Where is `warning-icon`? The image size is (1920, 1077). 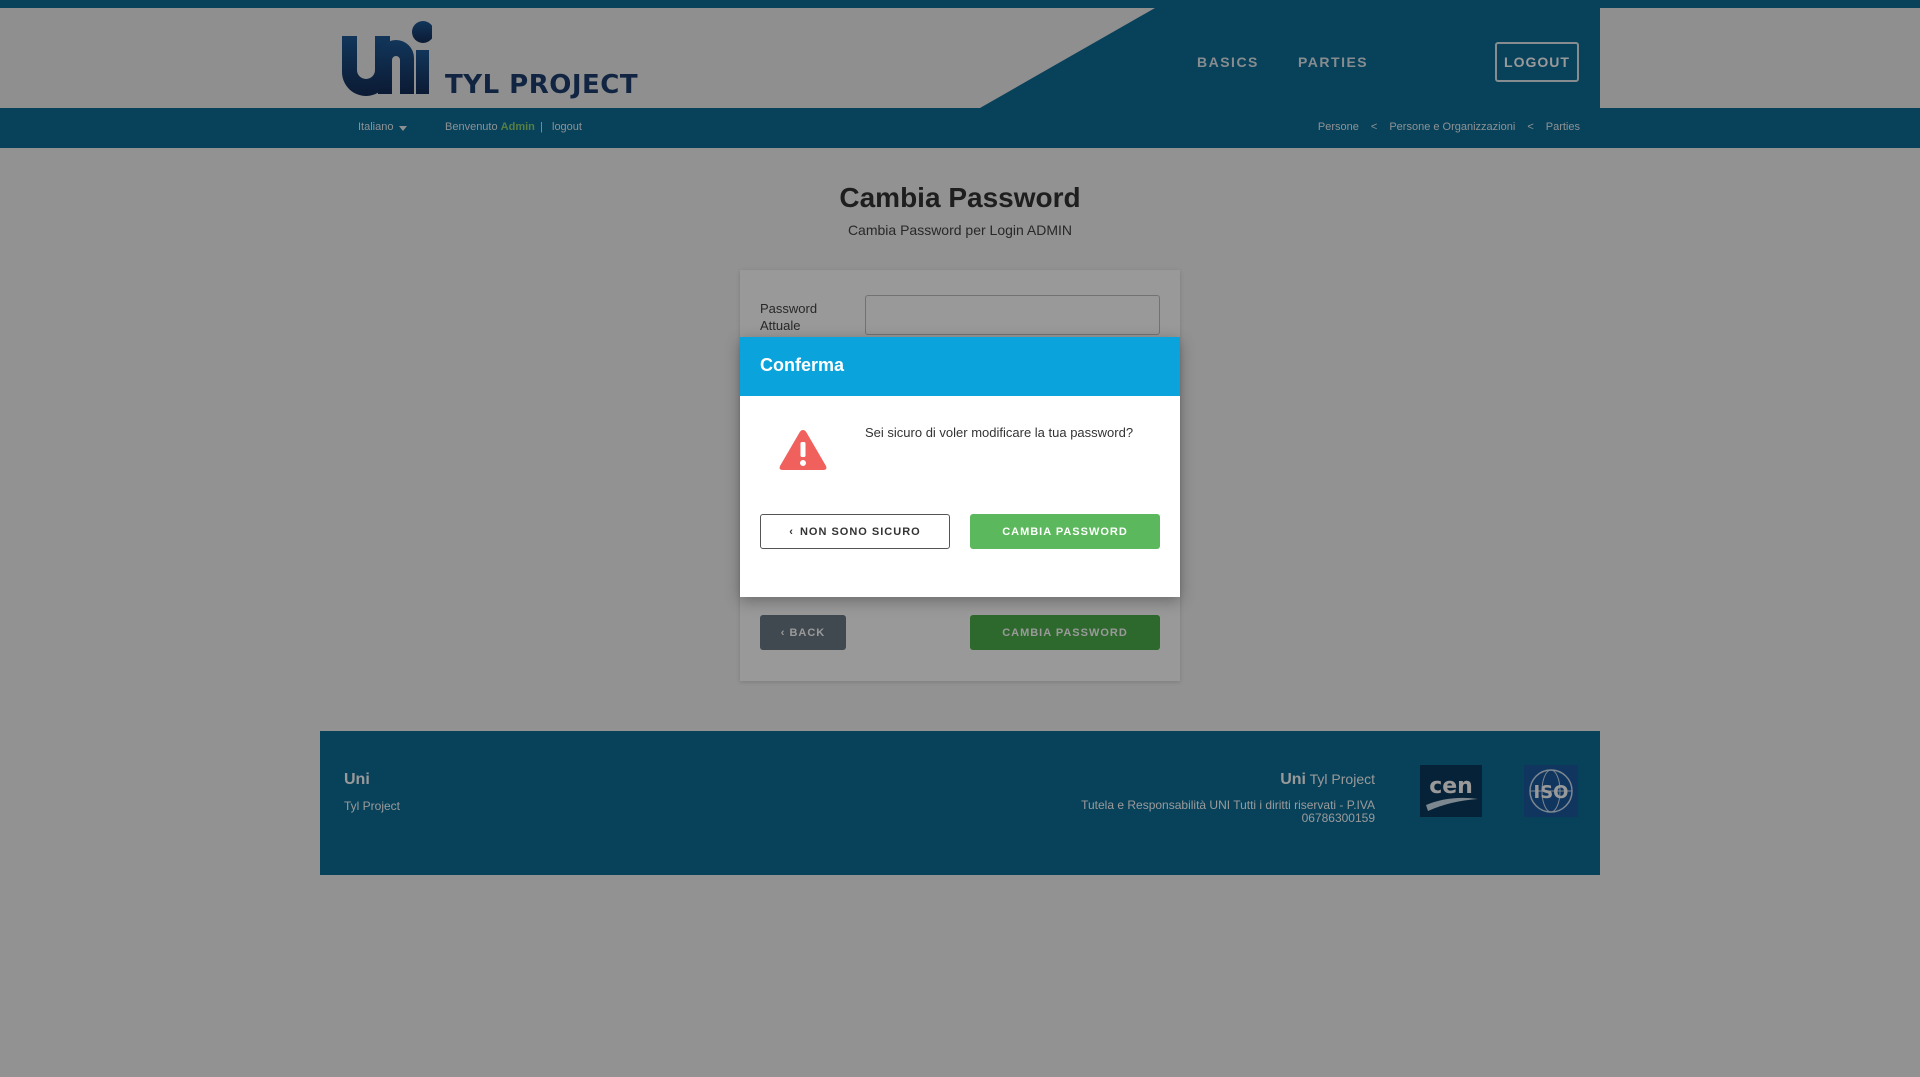 warning-icon is located at coordinates (803, 450).